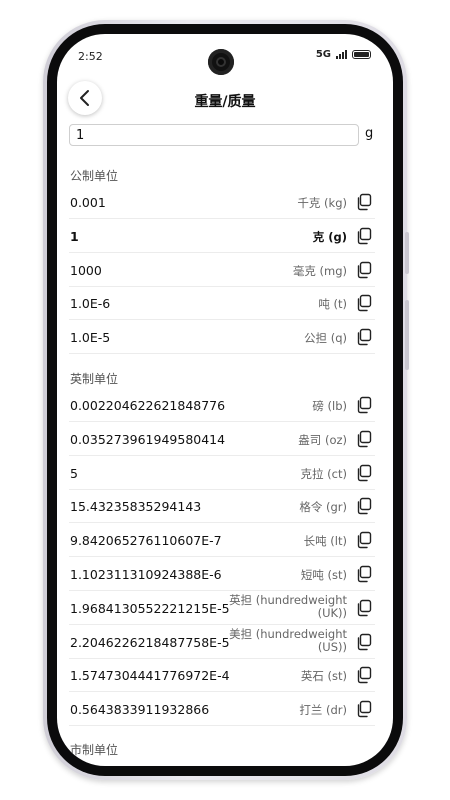 The image size is (450, 800). I want to click on conversion-row: 1000 毫克 (mg), so click(222, 270).